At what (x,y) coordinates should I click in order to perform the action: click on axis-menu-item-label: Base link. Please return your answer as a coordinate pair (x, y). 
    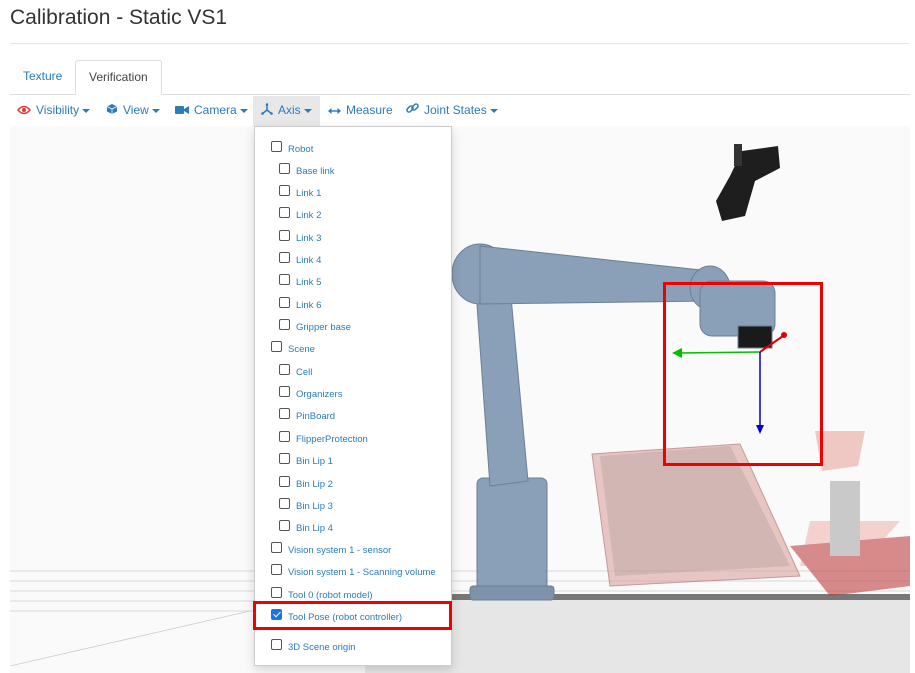
    Looking at the image, I should click on (315, 171).